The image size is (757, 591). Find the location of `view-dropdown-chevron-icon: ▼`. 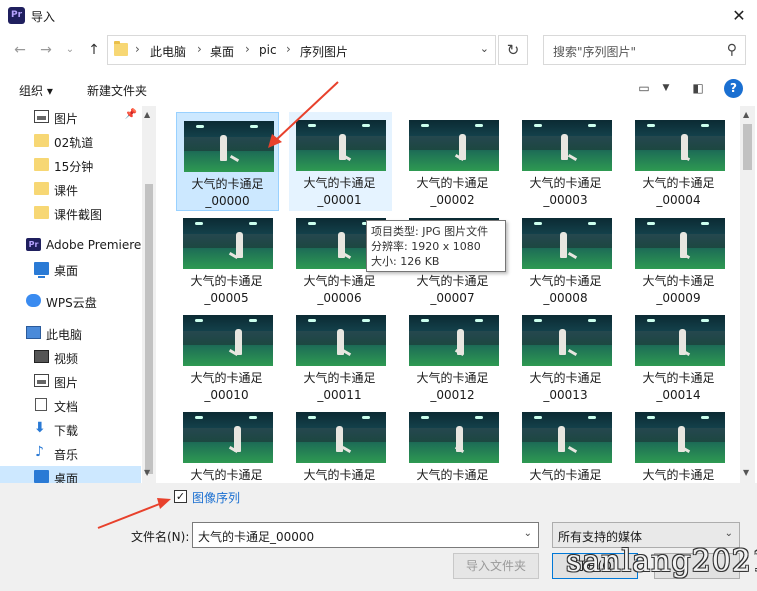

view-dropdown-chevron-icon: ▼ is located at coordinates (666, 88).